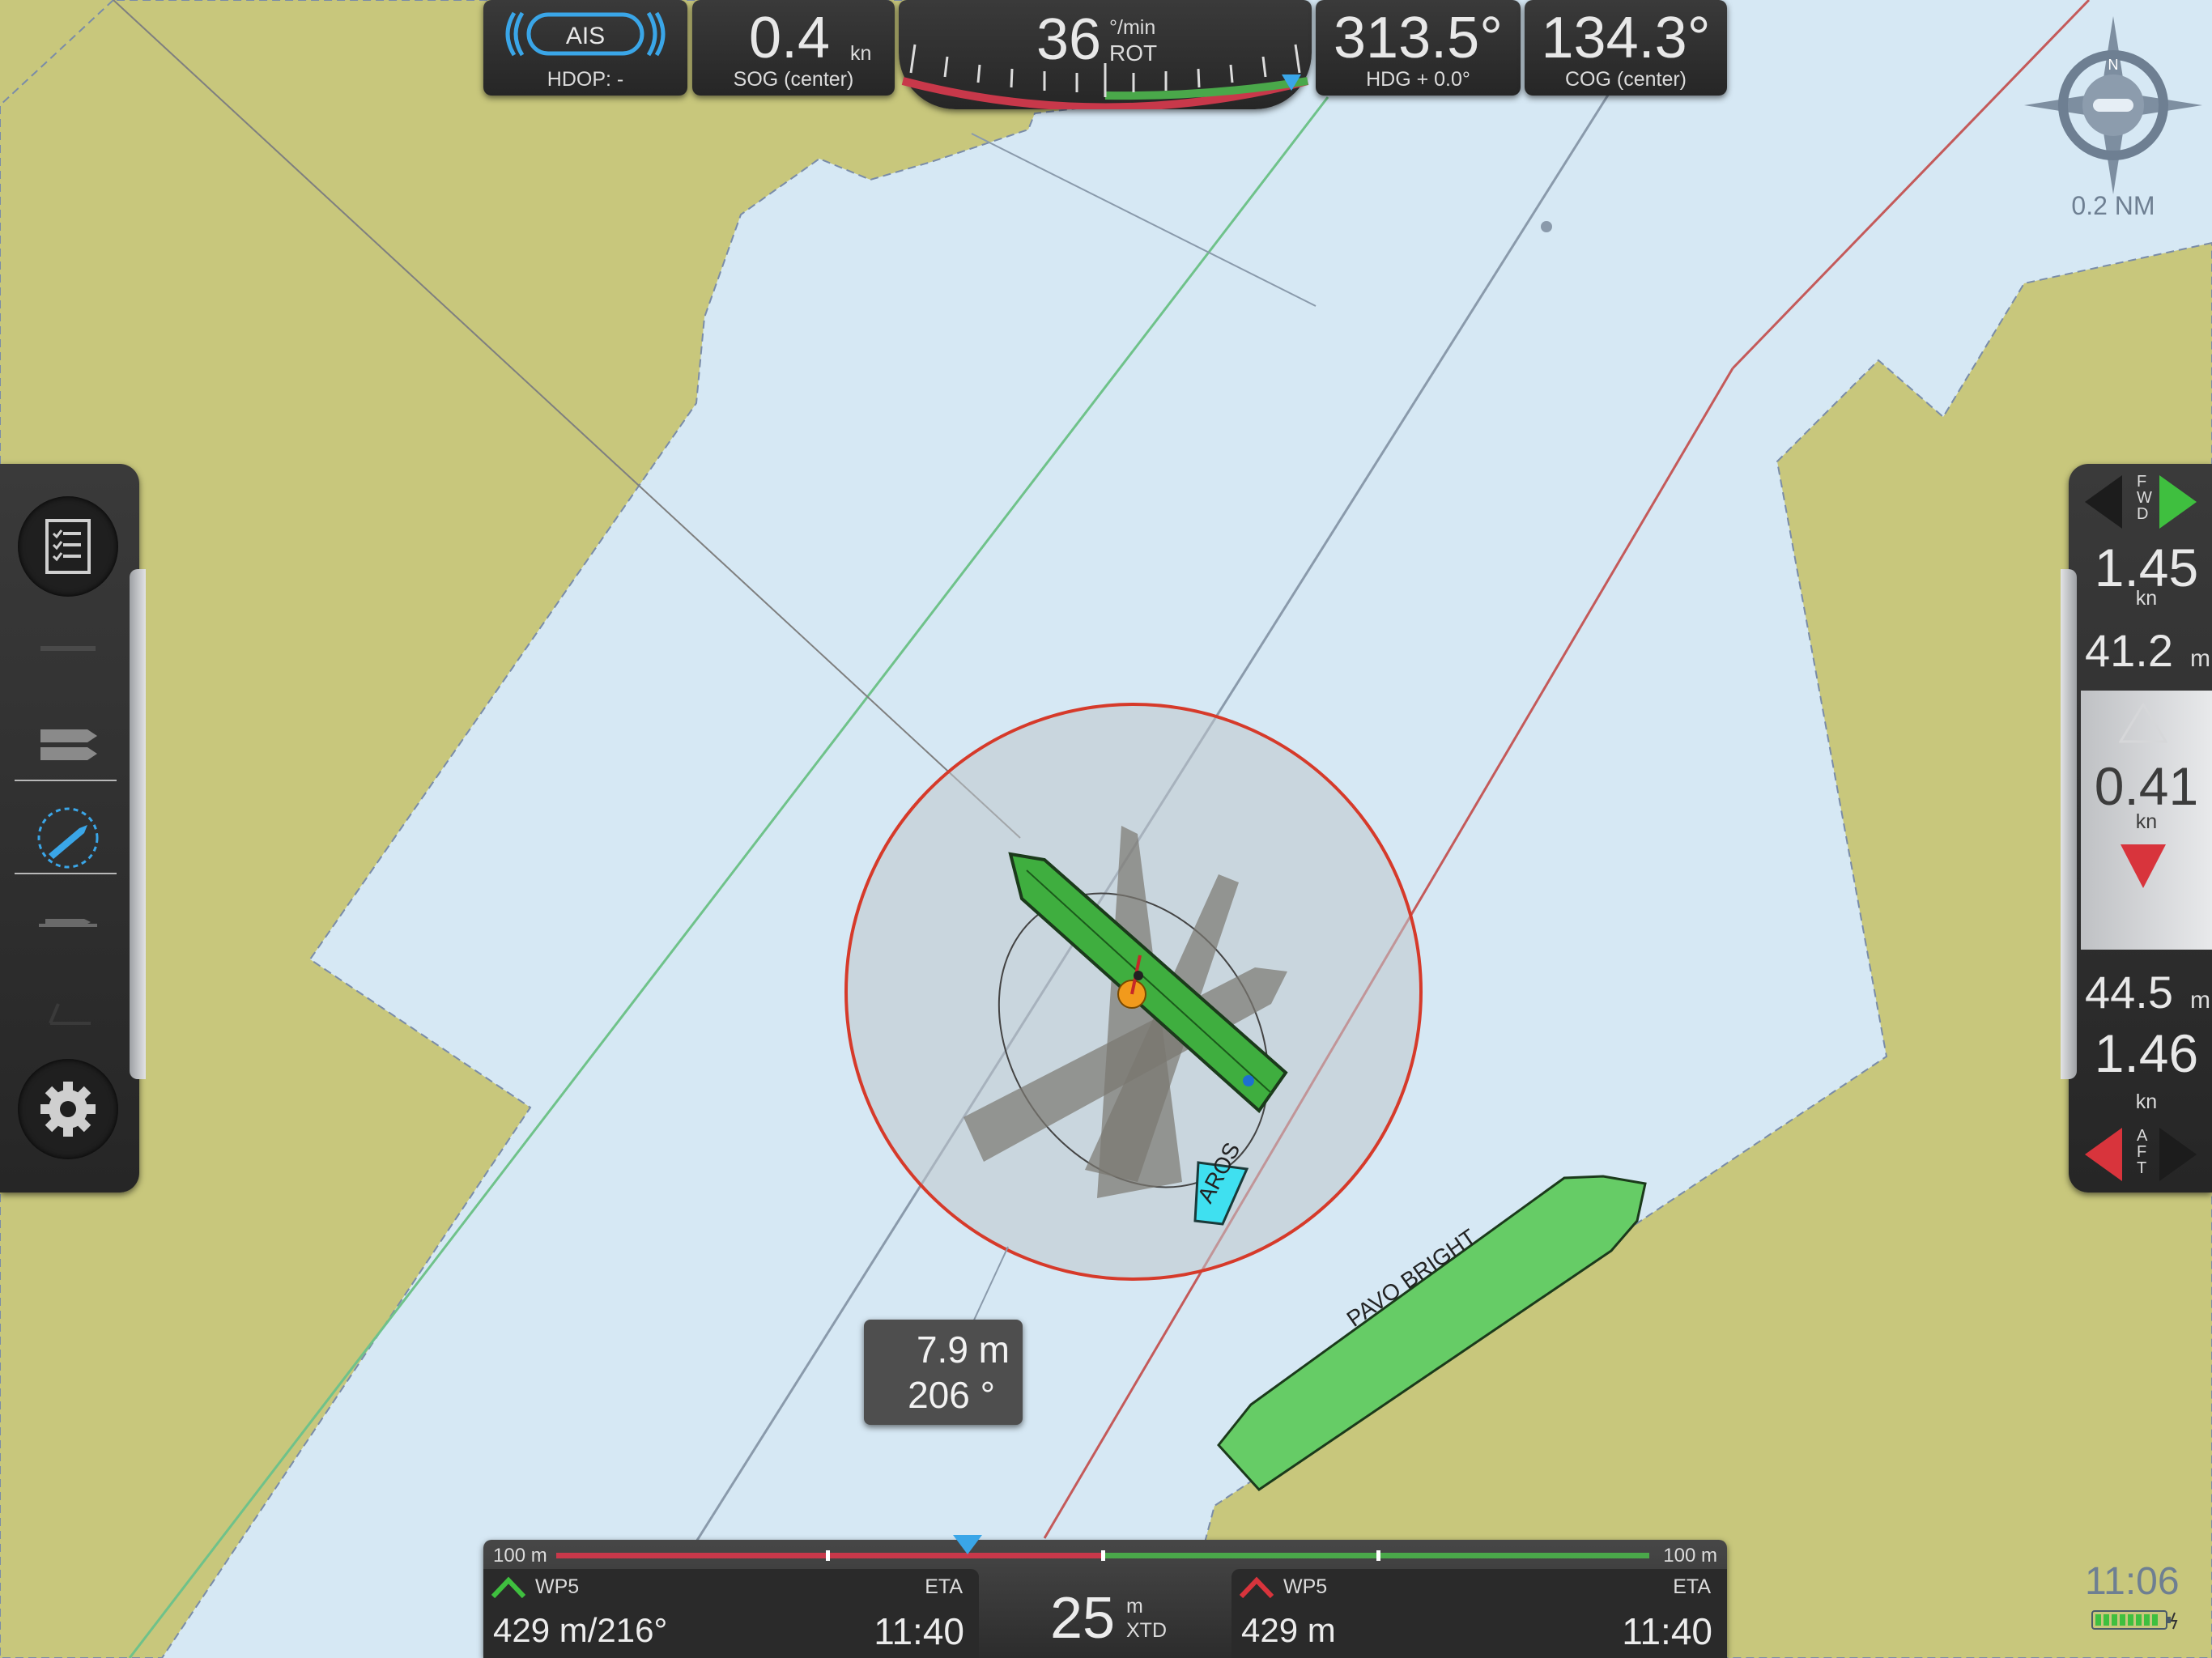 This screenshot has height=1658, width=2212. What do you see at coordinates (1625, 79) in the screenshot?
I see `cog-label: COG (center)` at bounding box center [1625, 79].